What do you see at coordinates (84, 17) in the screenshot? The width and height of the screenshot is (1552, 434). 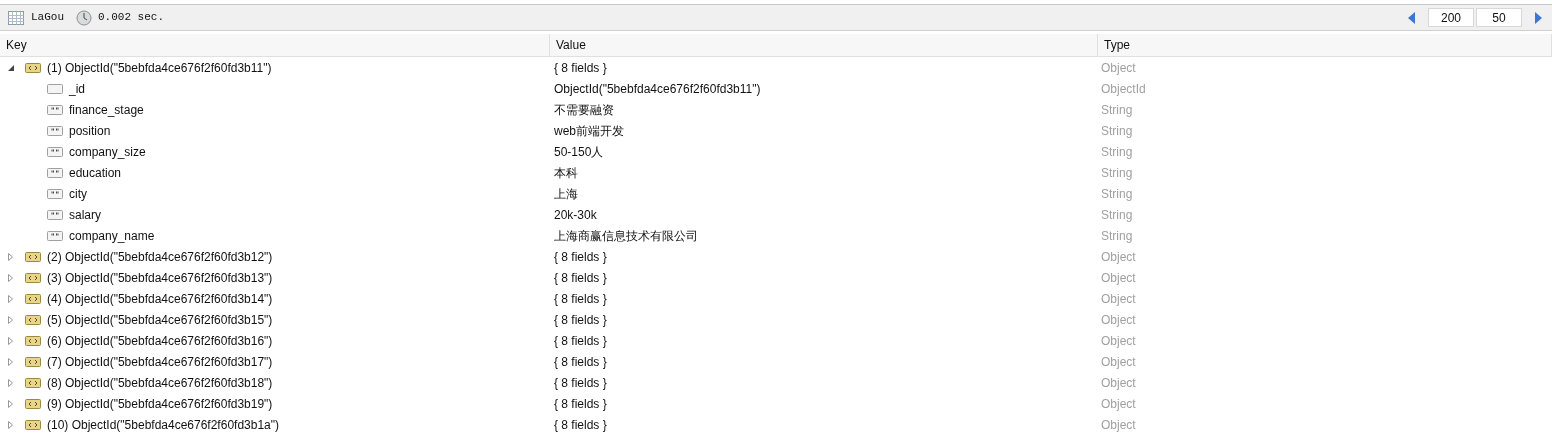 I see `clock-icon` at bounding box center [84, 17].